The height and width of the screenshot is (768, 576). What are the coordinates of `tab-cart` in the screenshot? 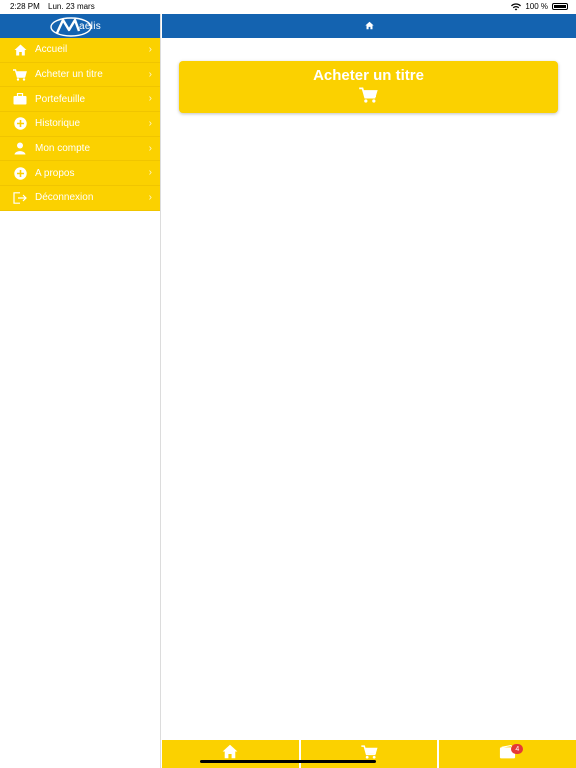 It's located at (369, 754).